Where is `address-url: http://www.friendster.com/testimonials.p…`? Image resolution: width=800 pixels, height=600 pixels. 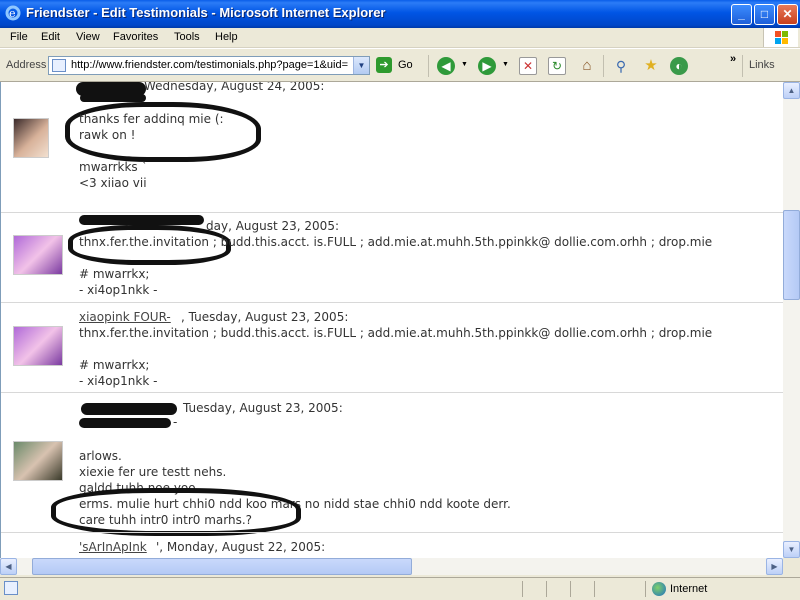
address-url: http://www.friendster.com/testimonials.p… is located at coordinates (211, 65).